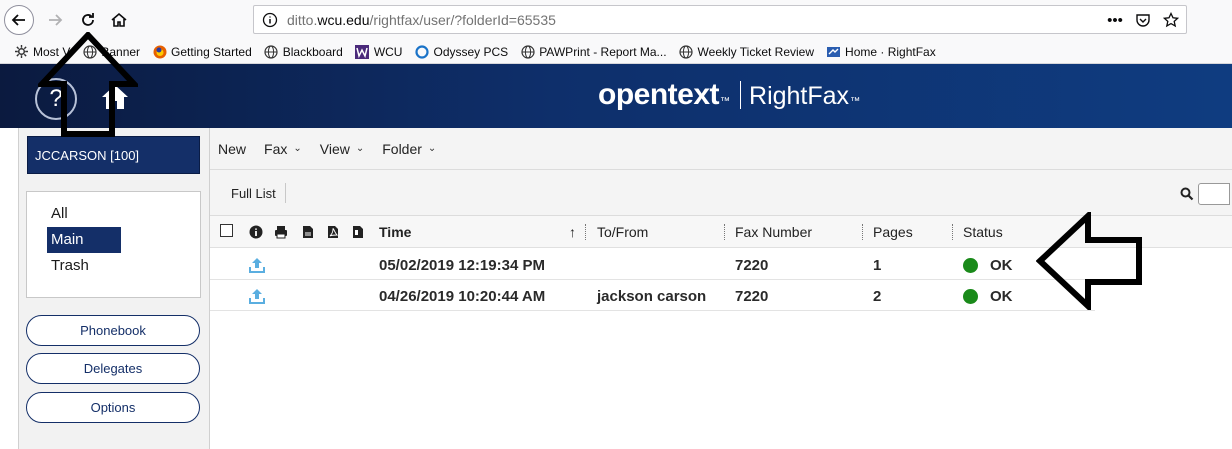  What do you see at coordinates (572, 232) in the screenshot?
I see `sort-arrow-icon: ↑` at bounding box center [572, 232].